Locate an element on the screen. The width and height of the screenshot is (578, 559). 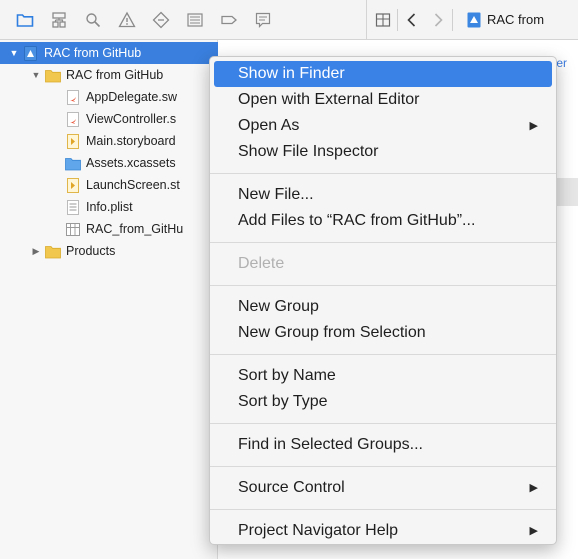
menu-item-show-file-inspector: Show File Inspector is located at coordinates (383, 152).